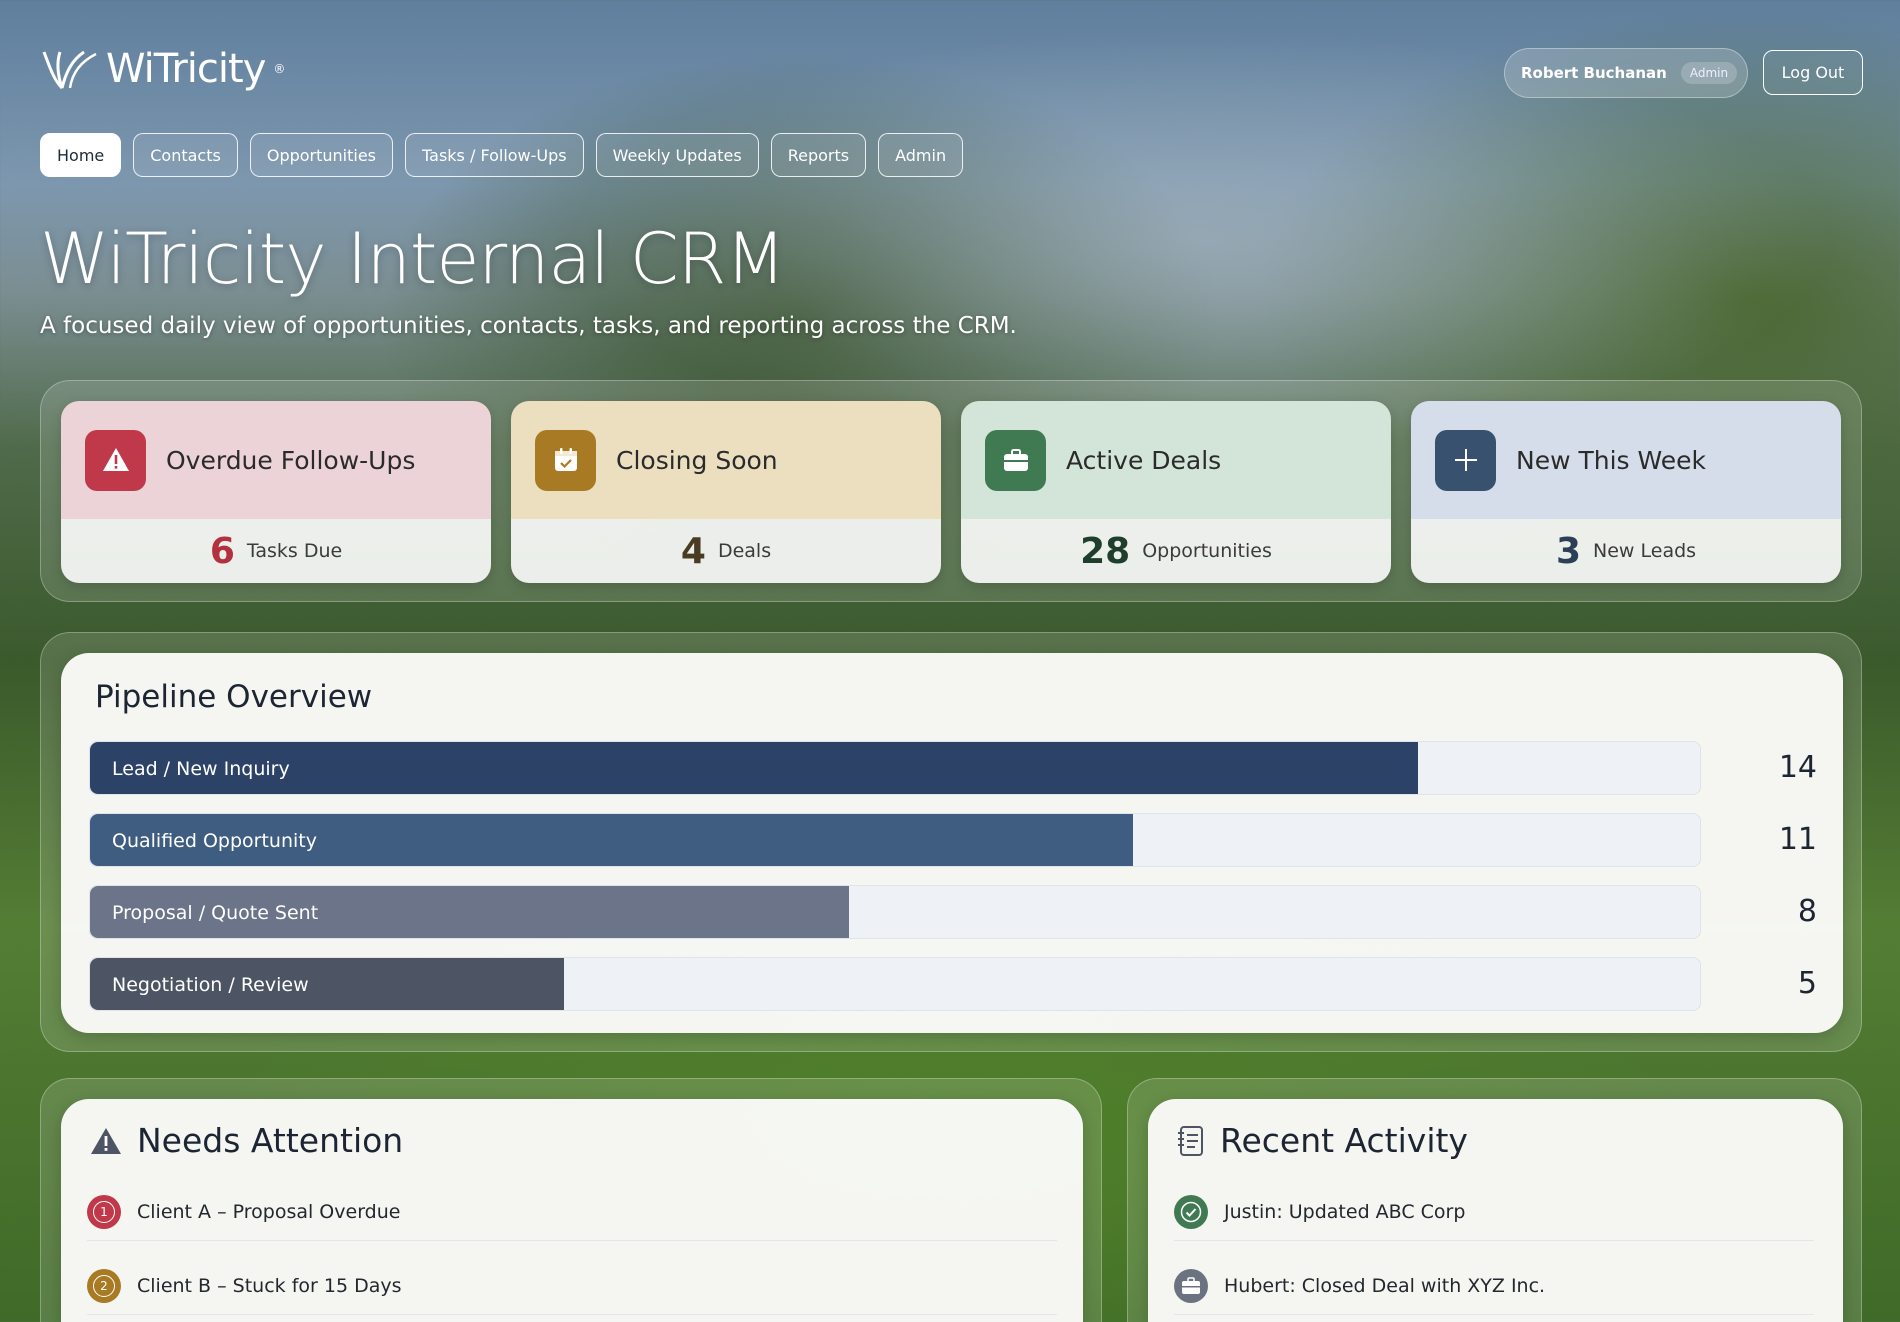 The width and height of the screenshot is (1900, 1322). What do you see at coordinates (270, 1140) in the screenshot?
I see `needs-attention-title: Needs Attention` at bounding box center [270, 1140].